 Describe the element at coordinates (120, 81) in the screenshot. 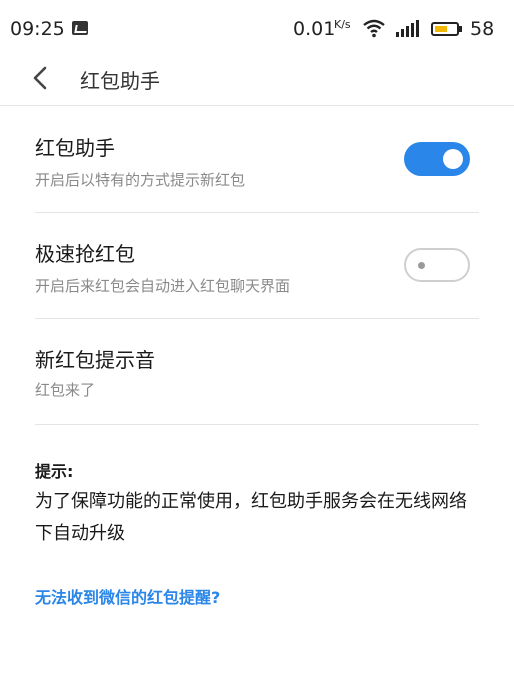

I see `page-title: 红包助手` at that location.